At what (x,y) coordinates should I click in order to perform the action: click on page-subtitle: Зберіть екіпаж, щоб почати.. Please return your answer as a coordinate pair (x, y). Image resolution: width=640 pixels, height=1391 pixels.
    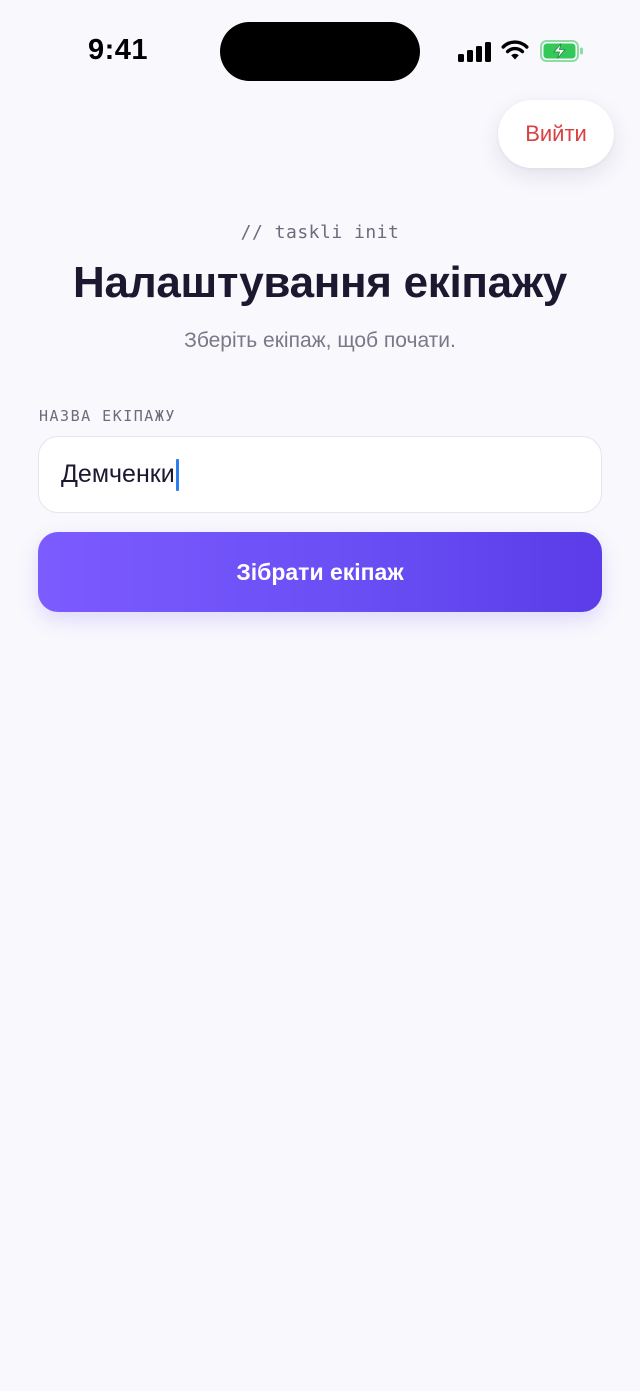
    Looking at the image, I should click on (320, 340).